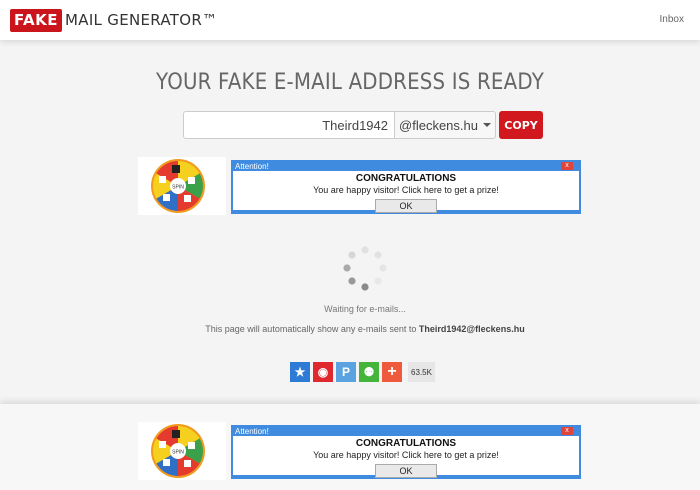 This screenshot has width=700, height=490. What do you see at coordinates (300, 372) in the screenshot?
I see `star-share-icon: ★` at bounding box center [300, 372].